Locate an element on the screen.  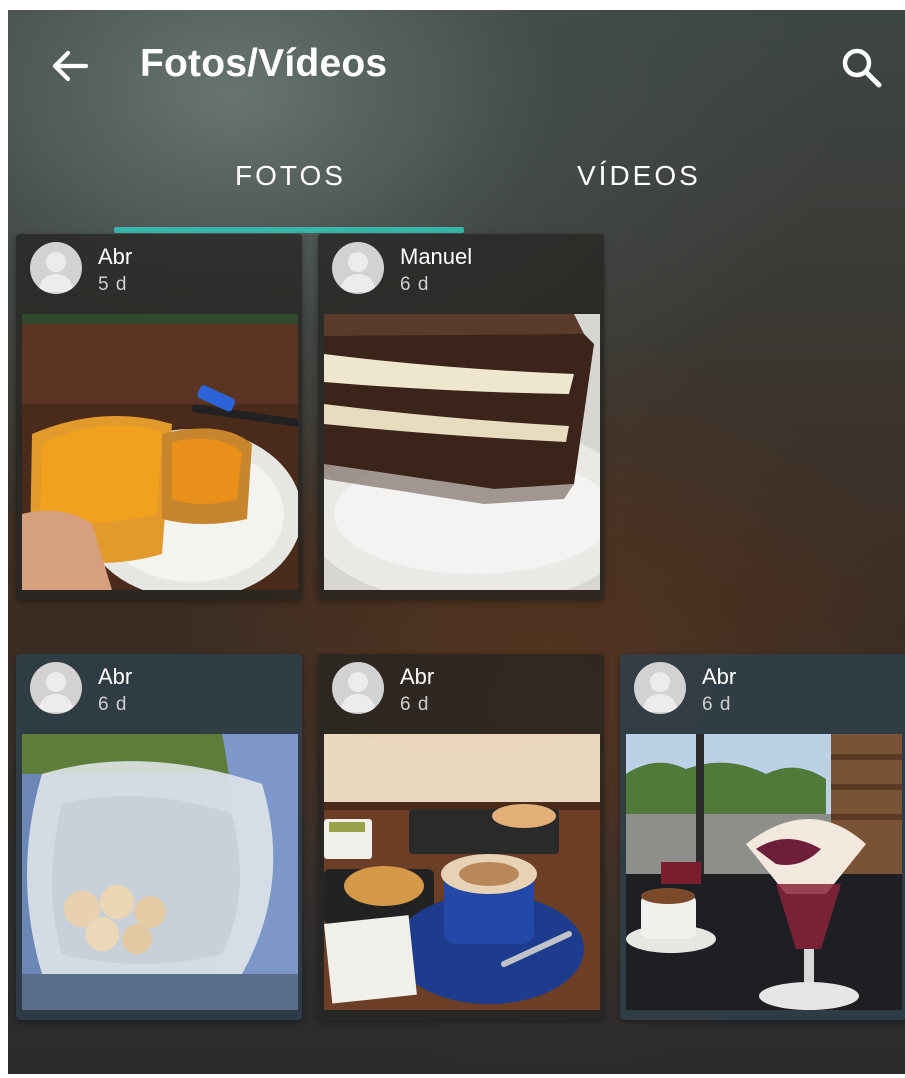
search-button is located at coordinates (862, 68).